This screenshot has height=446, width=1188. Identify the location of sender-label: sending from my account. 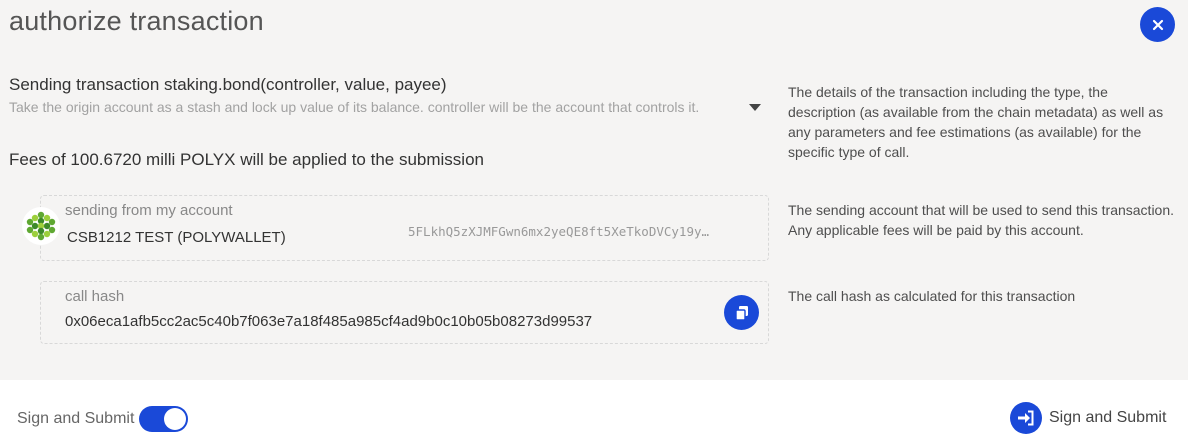
(149, 210).